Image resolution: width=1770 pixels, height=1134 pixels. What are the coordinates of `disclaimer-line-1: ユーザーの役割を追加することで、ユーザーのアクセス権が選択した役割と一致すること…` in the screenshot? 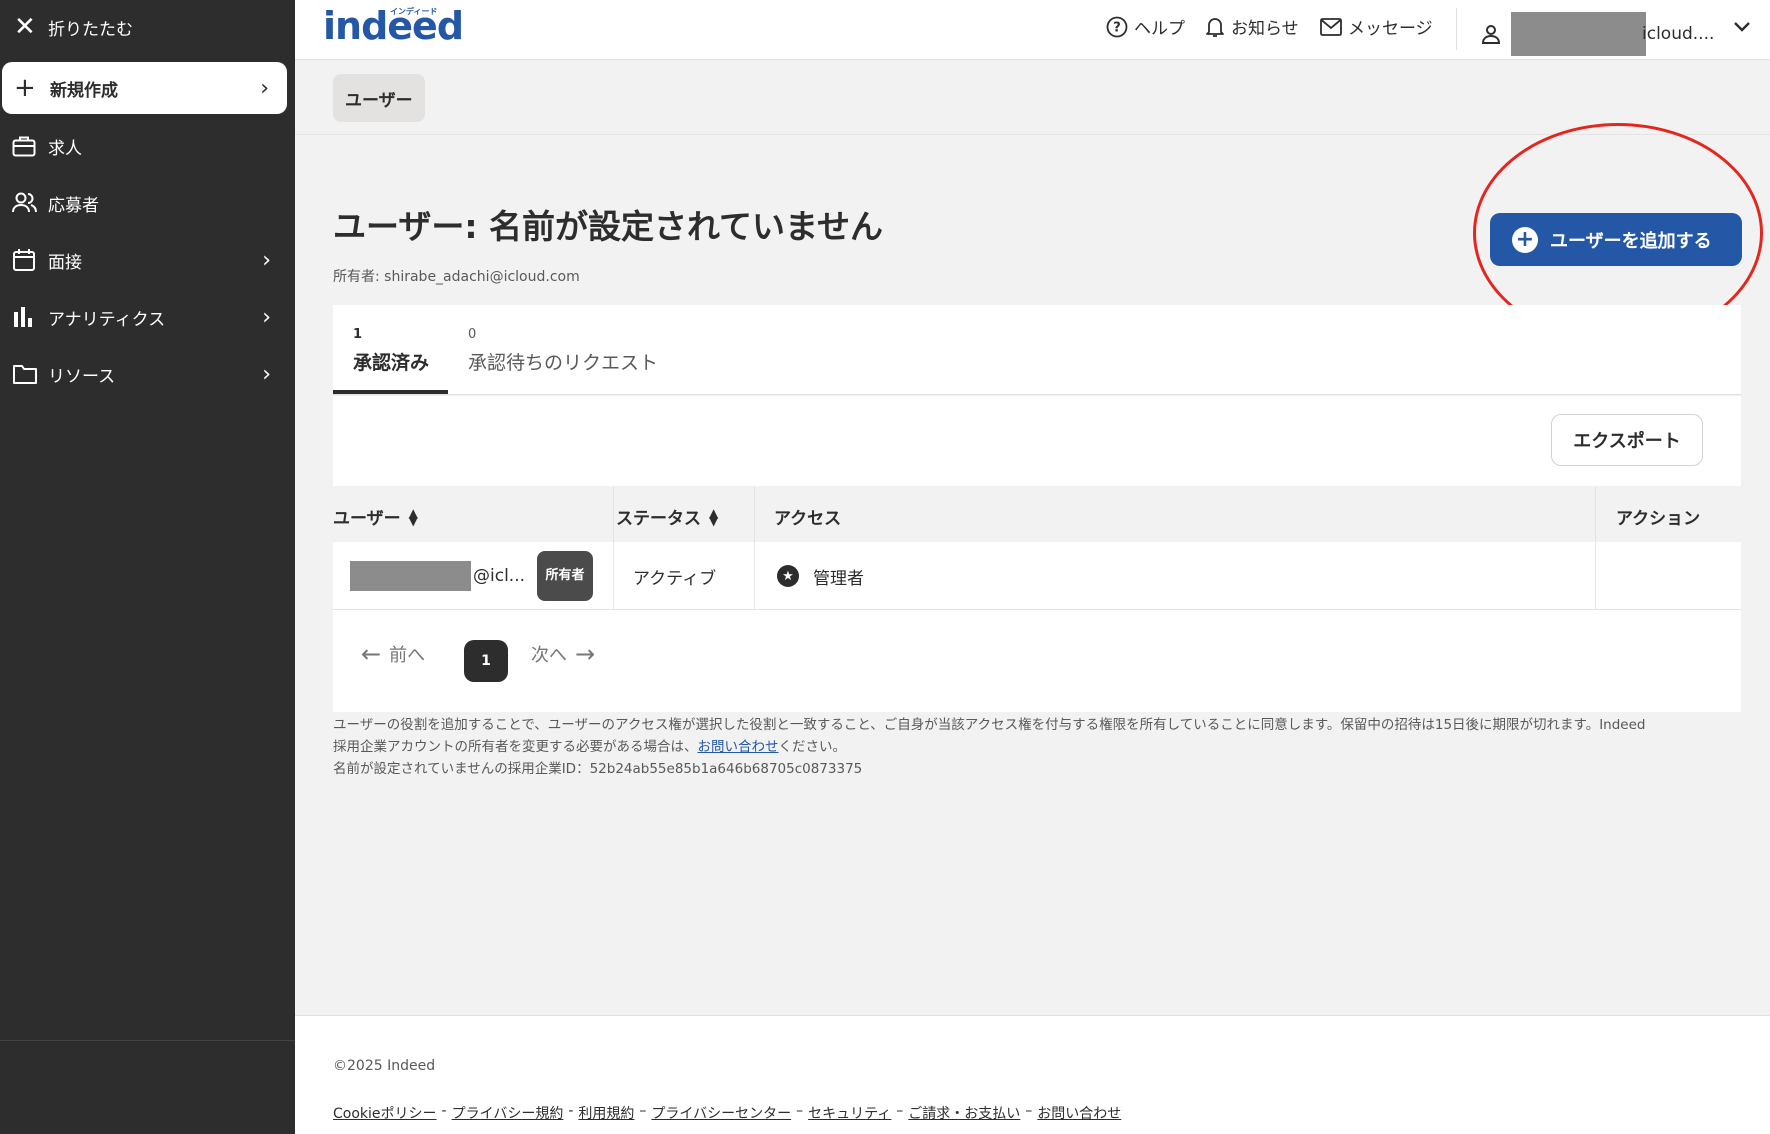 It's located at (989, 725).